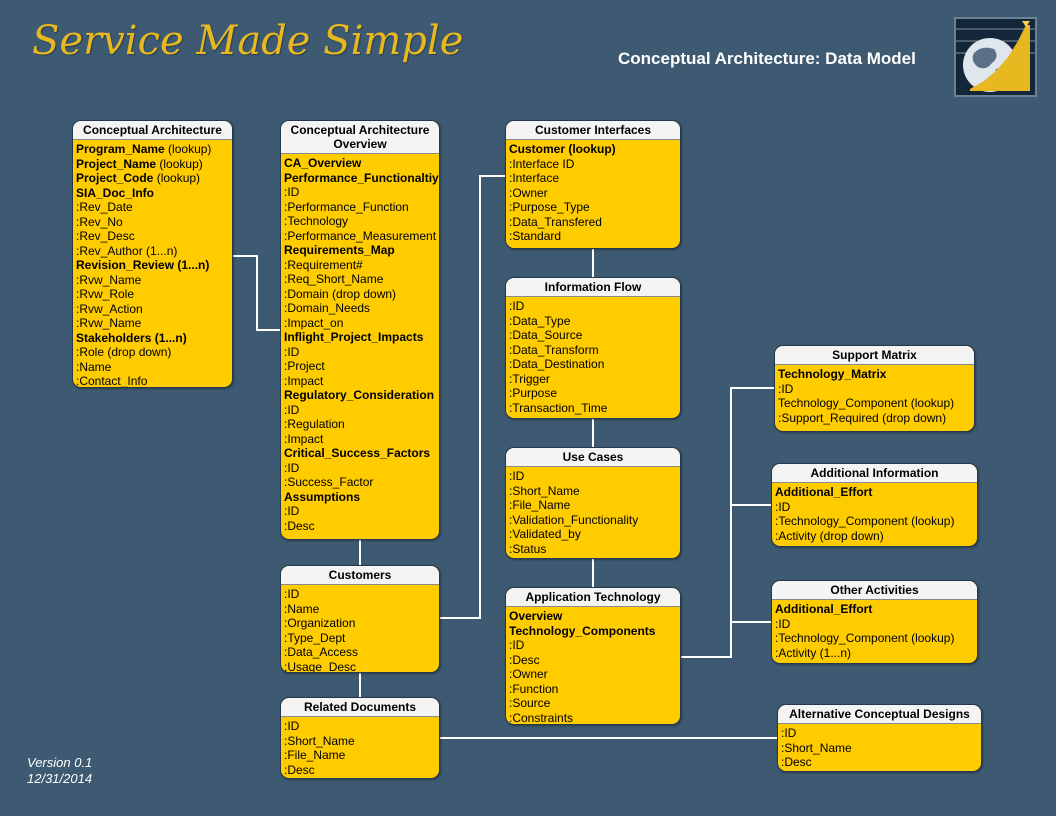  Describe the element at coordinates (340, 293) in the screenshot. I see `field-name: :Domain (drop down)` at that location.